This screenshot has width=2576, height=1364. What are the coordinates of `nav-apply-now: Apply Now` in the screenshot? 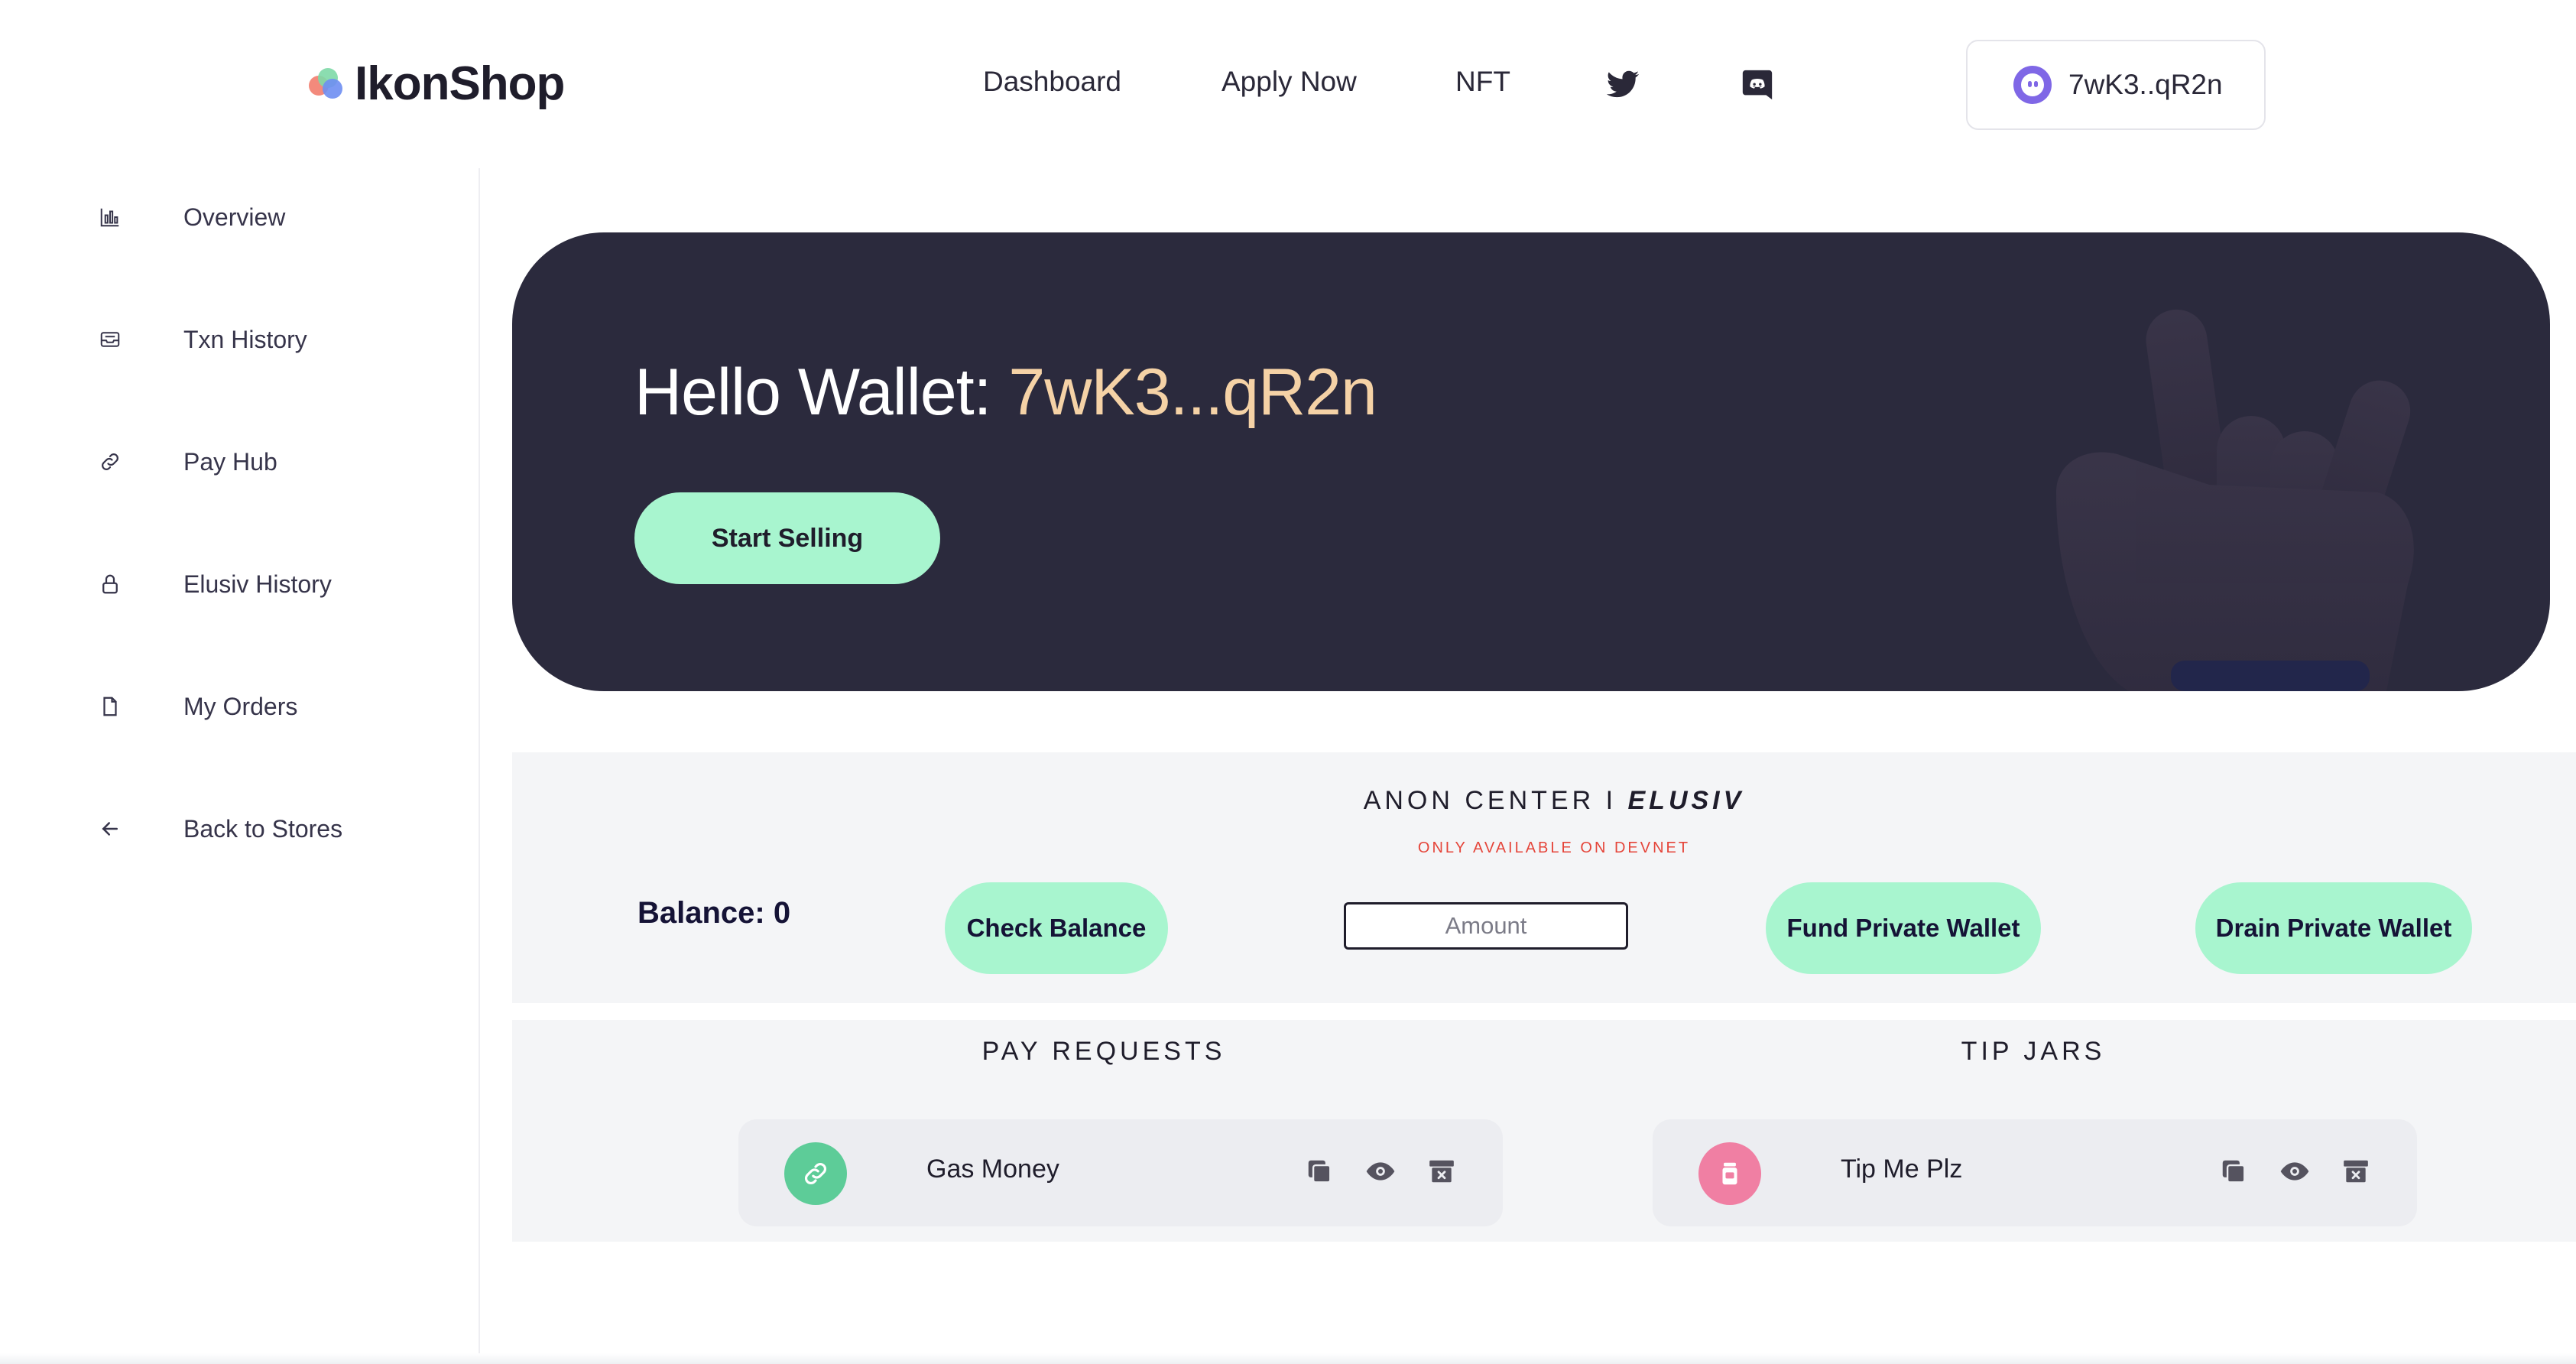 It's located at (1289, 82).